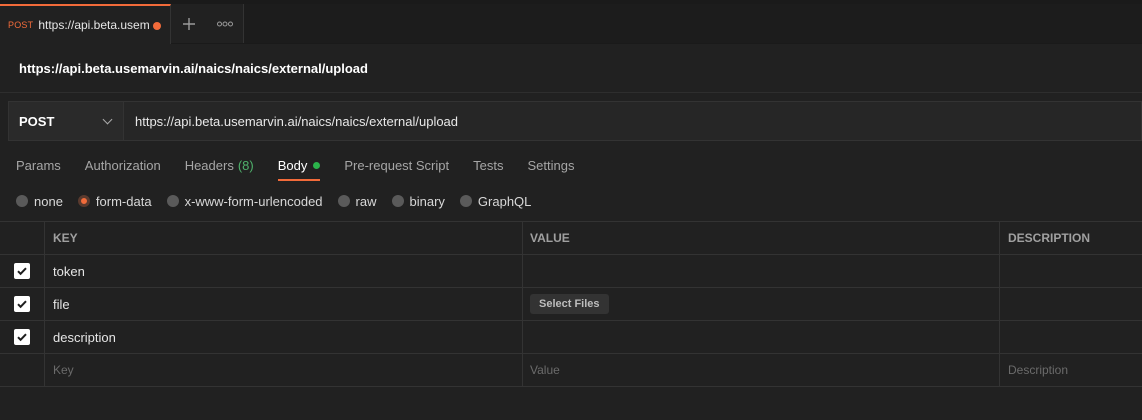  Describe the element at coordinates (253, 201) in the screenshot. I see `body-type-urlencoded-label: x-www-form-urlencoded` at that location.